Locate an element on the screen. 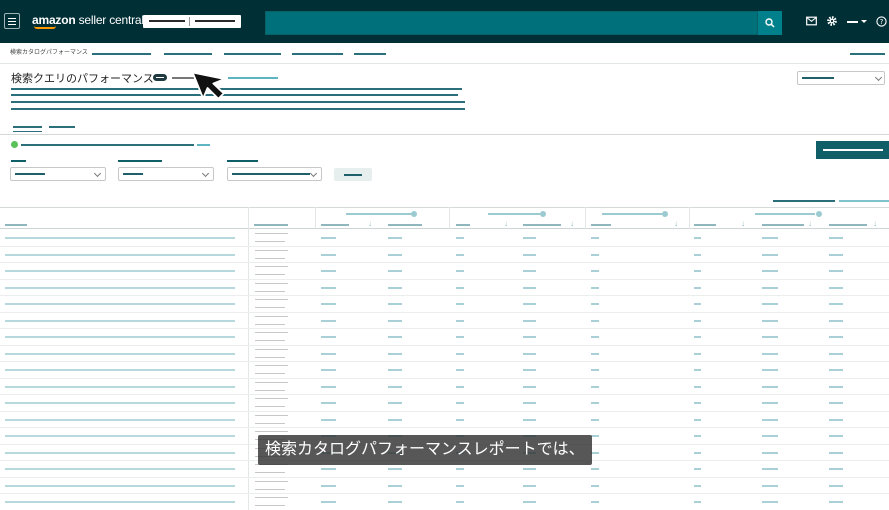  status-link is located at coordinates (203, 145).